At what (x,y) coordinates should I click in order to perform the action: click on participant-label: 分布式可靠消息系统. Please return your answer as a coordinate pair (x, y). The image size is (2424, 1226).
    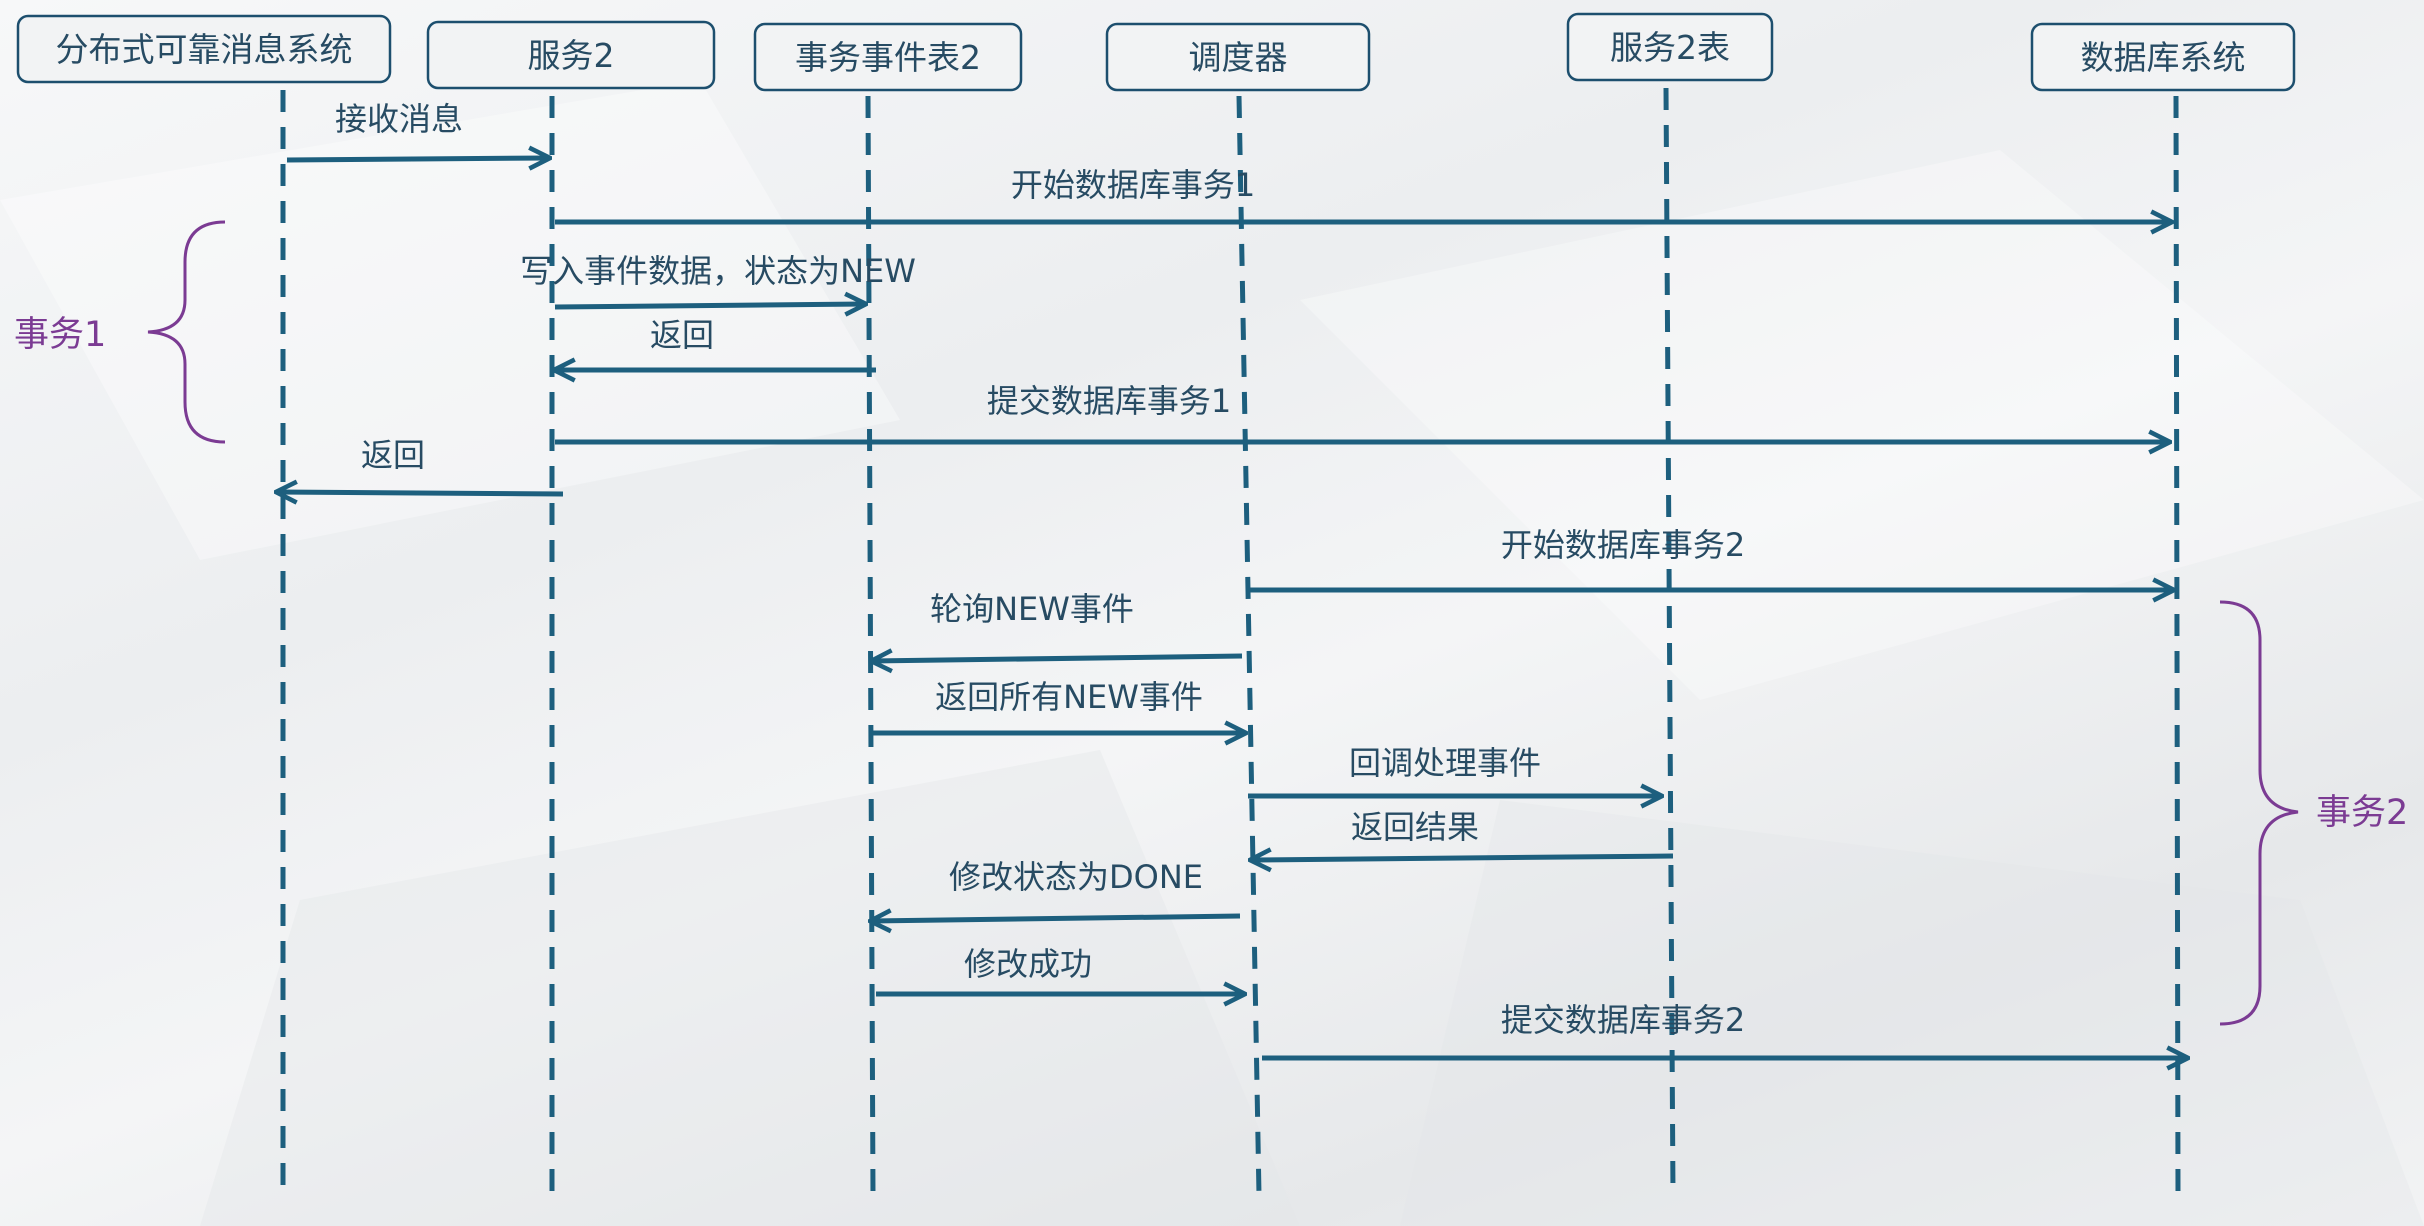
    Looking at the image, I should click on (204, 49).